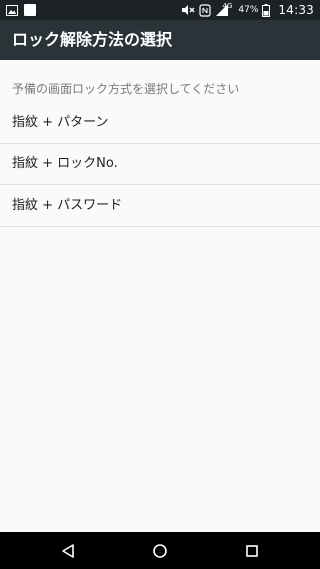 This screenshot has width=320, height=569. I want to click on back-button, so click(68, 551).